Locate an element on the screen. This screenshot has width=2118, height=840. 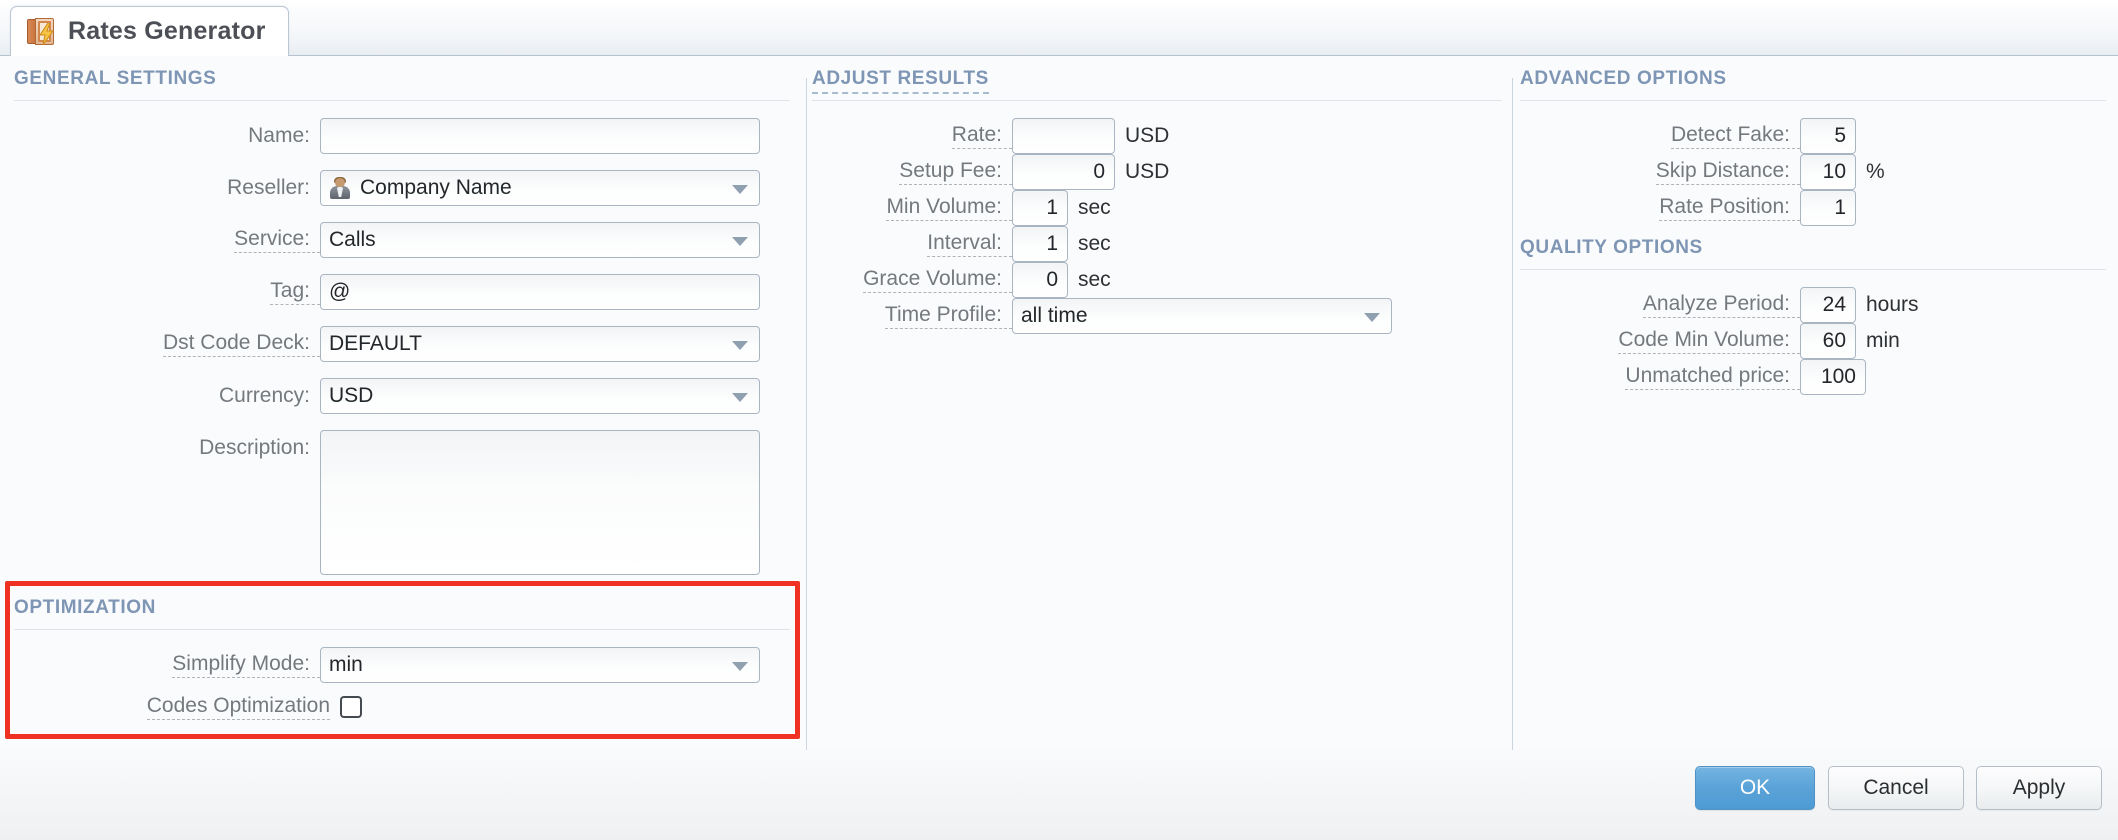
time-profile-select: all time is located at coordinates (1202, 316).